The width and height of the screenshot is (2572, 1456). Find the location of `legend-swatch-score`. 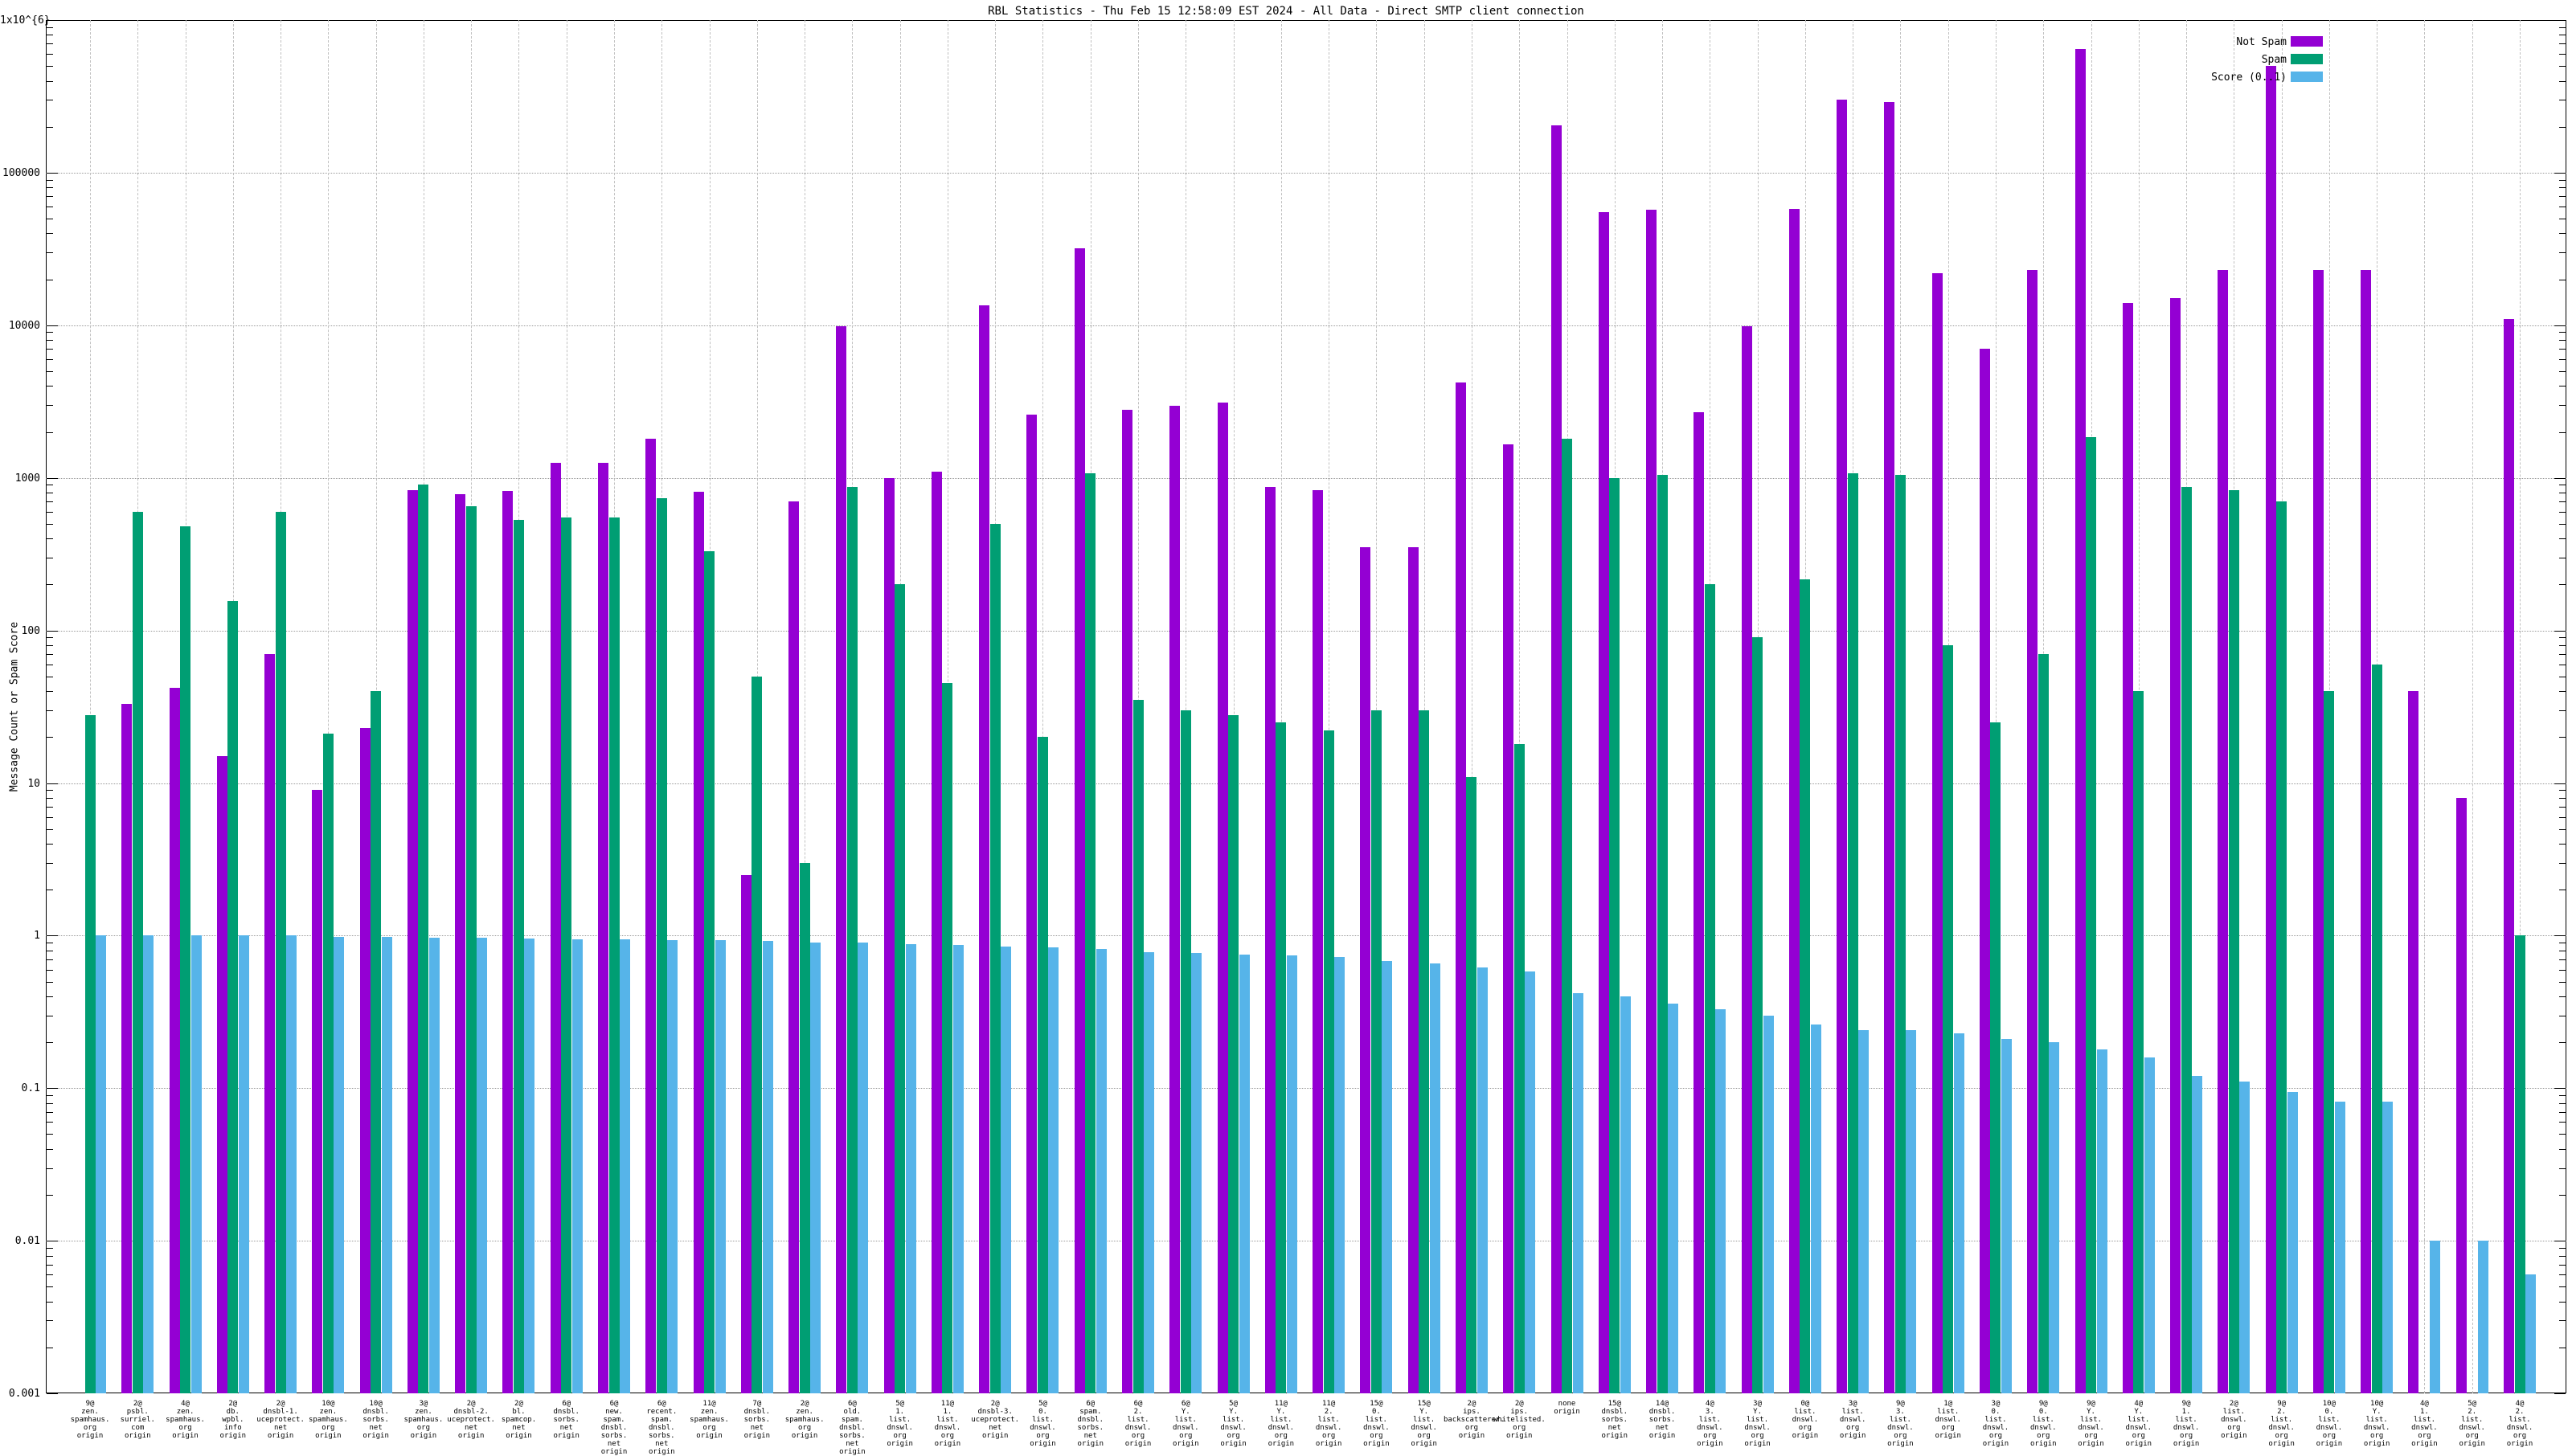

legend-swatch-score is located at coordinates (2307, 77).